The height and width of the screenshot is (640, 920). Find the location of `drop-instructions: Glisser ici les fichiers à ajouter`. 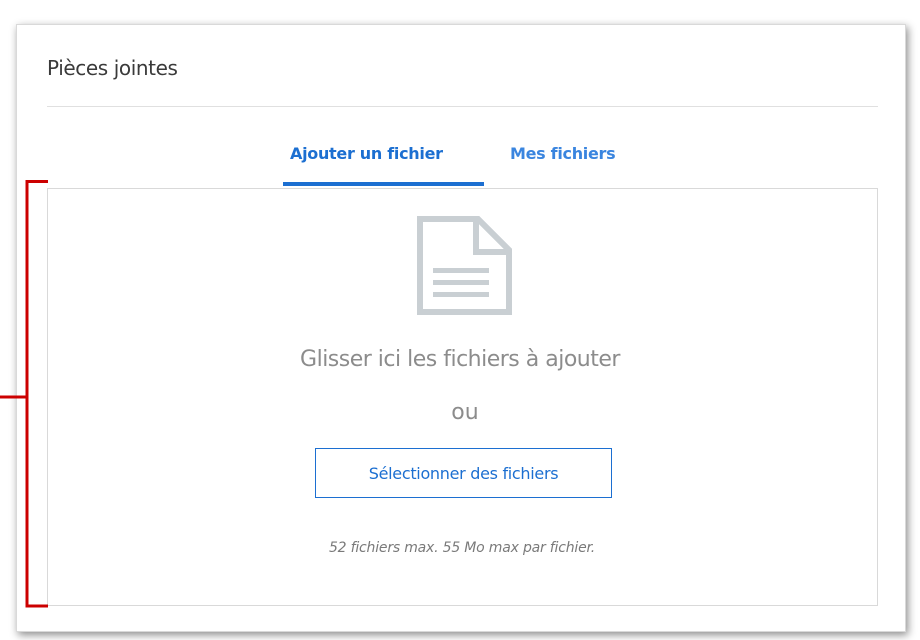

drop-instructions: Glisser ici les fichiers à ajouter is located at coordinates (460, 359).